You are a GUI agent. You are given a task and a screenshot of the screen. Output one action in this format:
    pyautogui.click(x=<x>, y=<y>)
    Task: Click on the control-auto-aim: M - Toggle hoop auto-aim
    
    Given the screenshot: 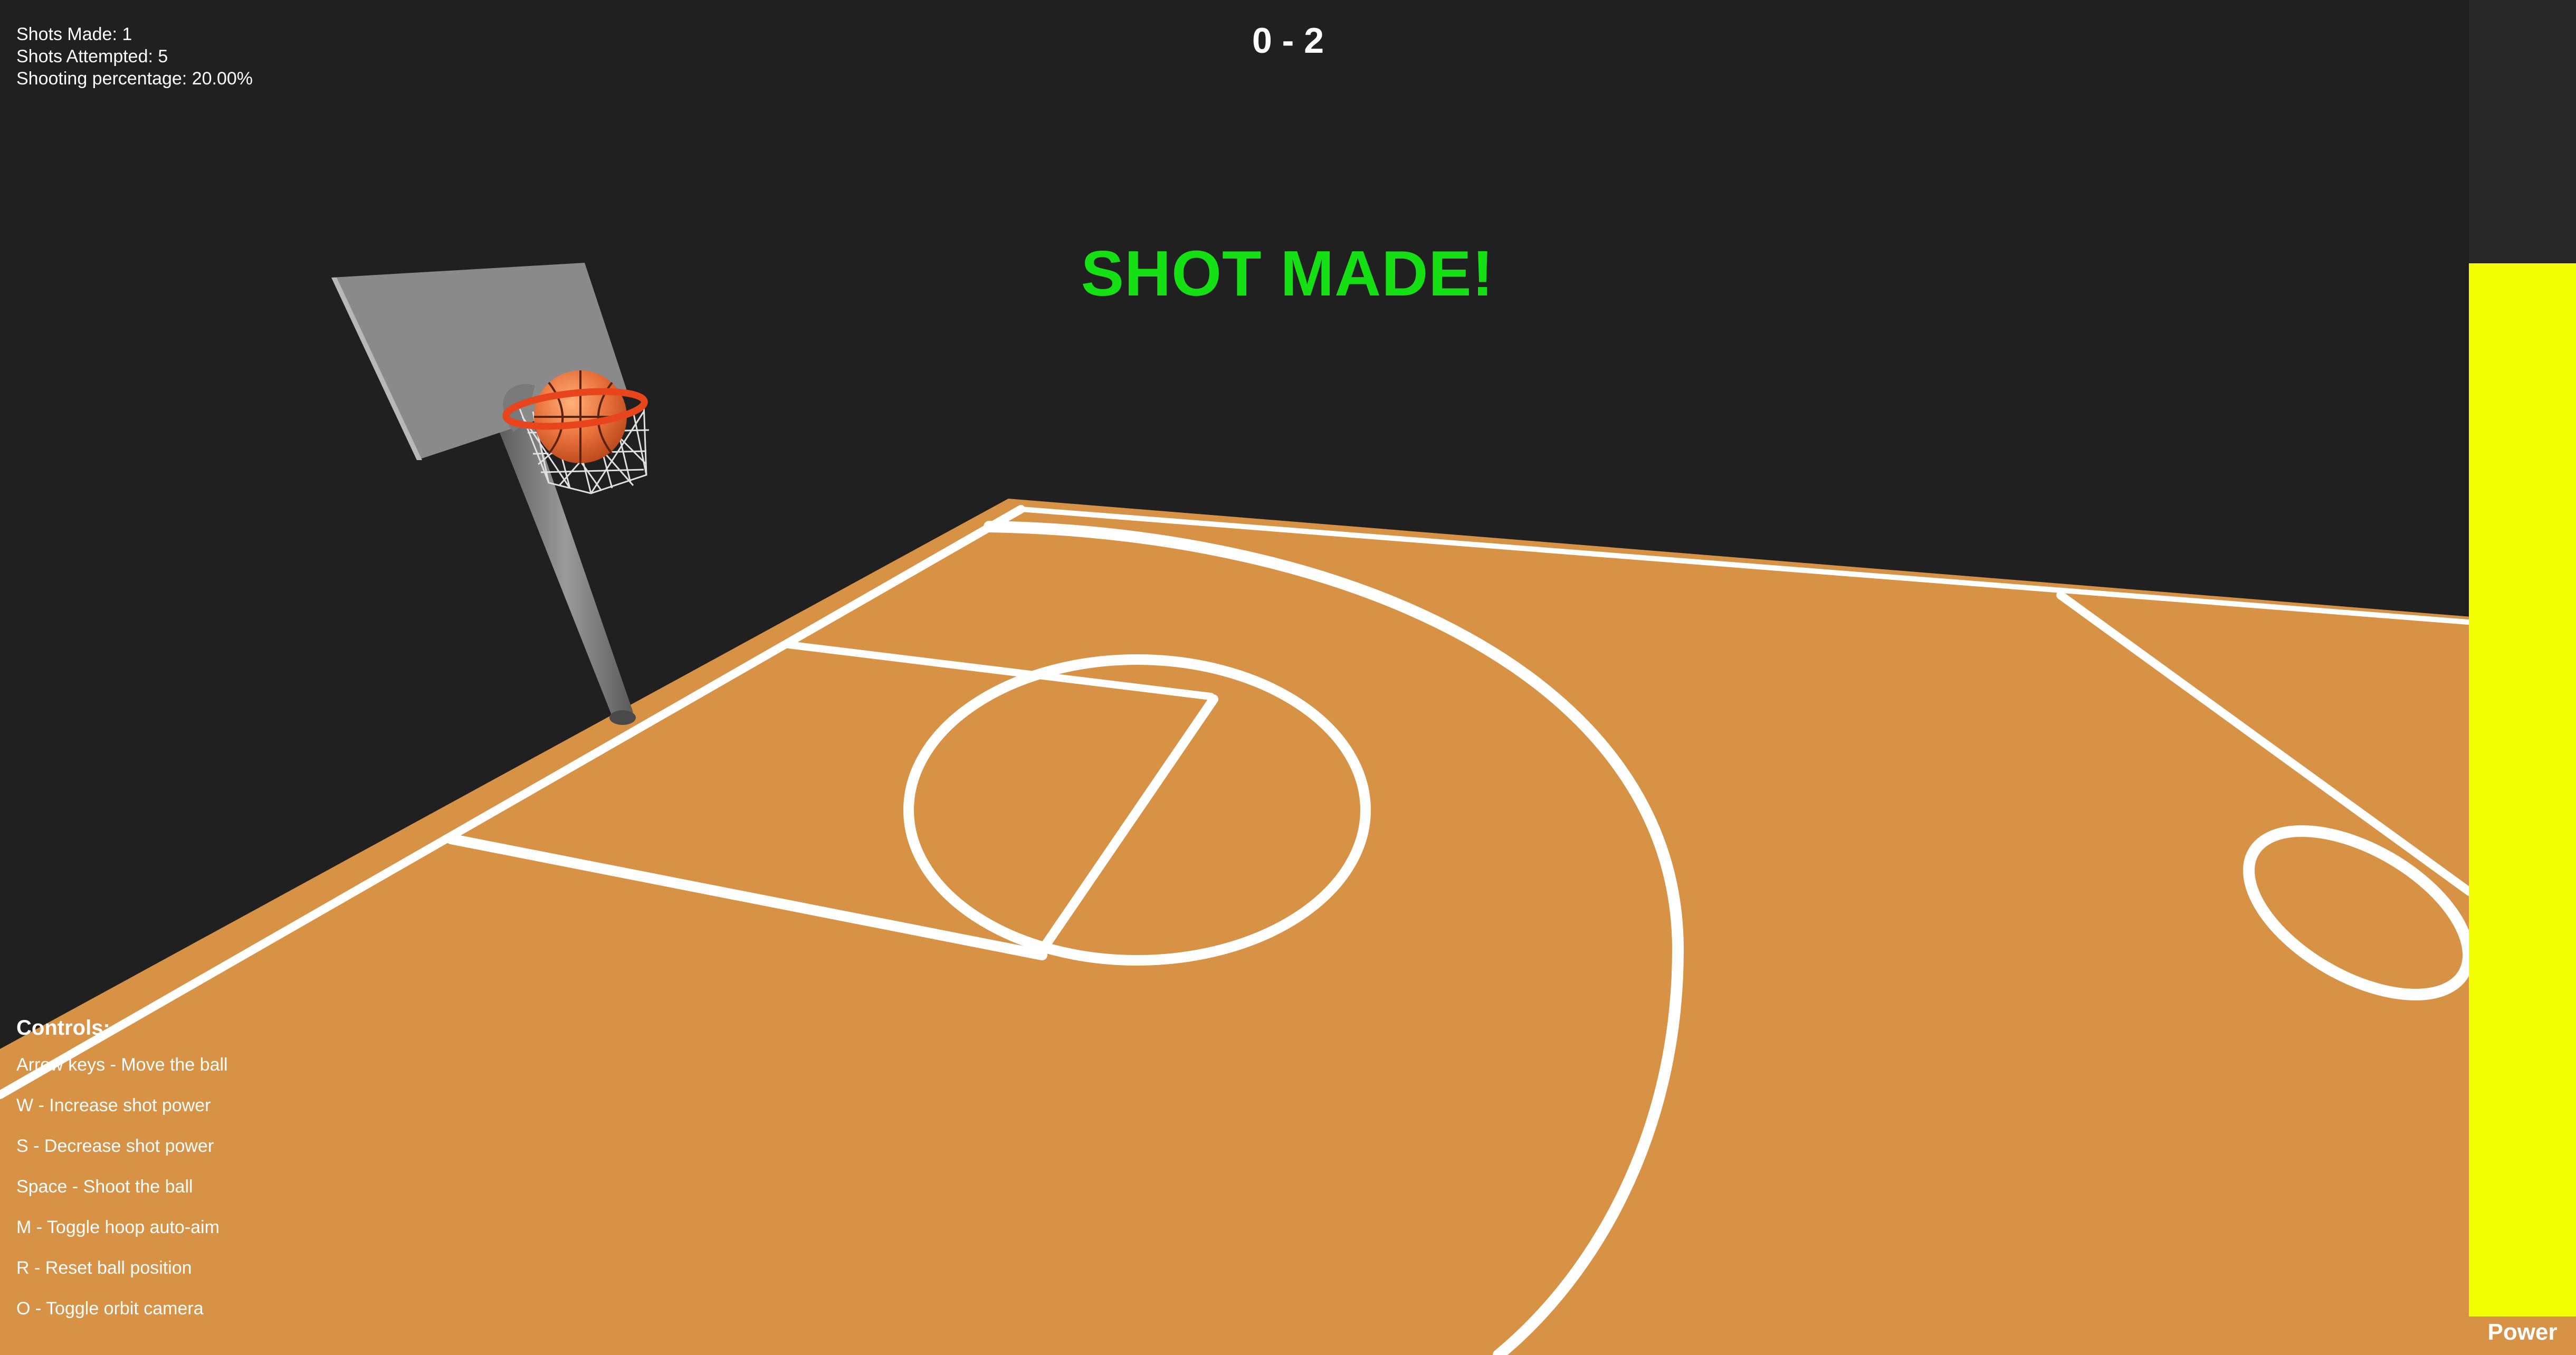 What is the action you would take?
    pyautogui.click(x=118, y=1227)
    